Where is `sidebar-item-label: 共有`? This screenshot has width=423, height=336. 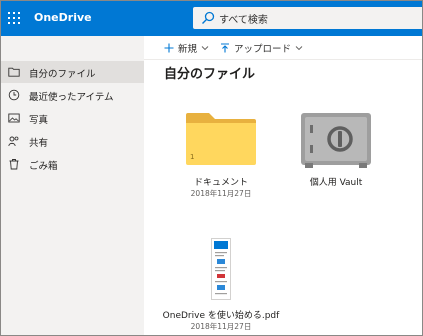
sidebar-item-label: 共有 is located at coordinates (39, 143).